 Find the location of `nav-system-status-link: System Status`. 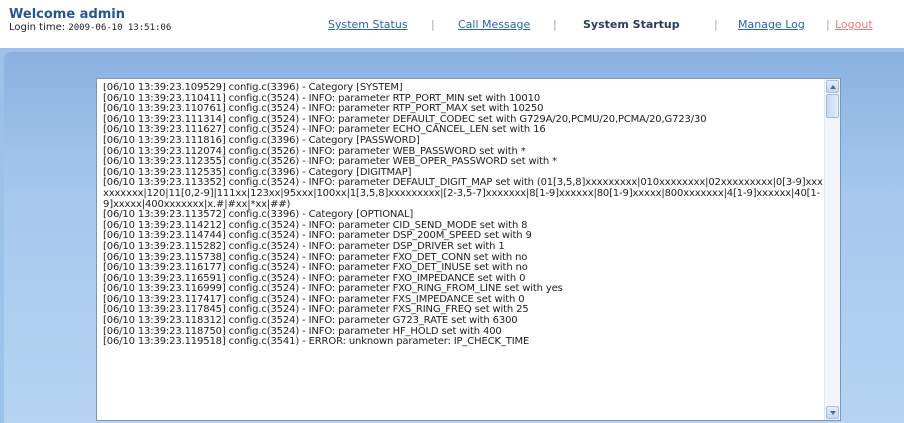

nav-system-status-link: System Status is located at coordinates (368, 25).